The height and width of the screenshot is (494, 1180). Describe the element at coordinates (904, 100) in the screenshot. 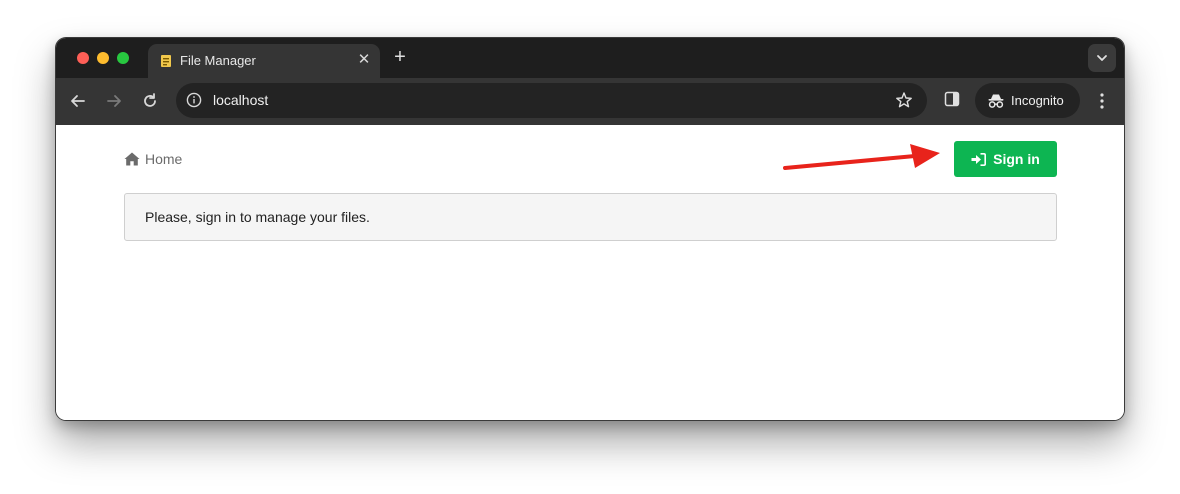

I see `star-icon` at that location.